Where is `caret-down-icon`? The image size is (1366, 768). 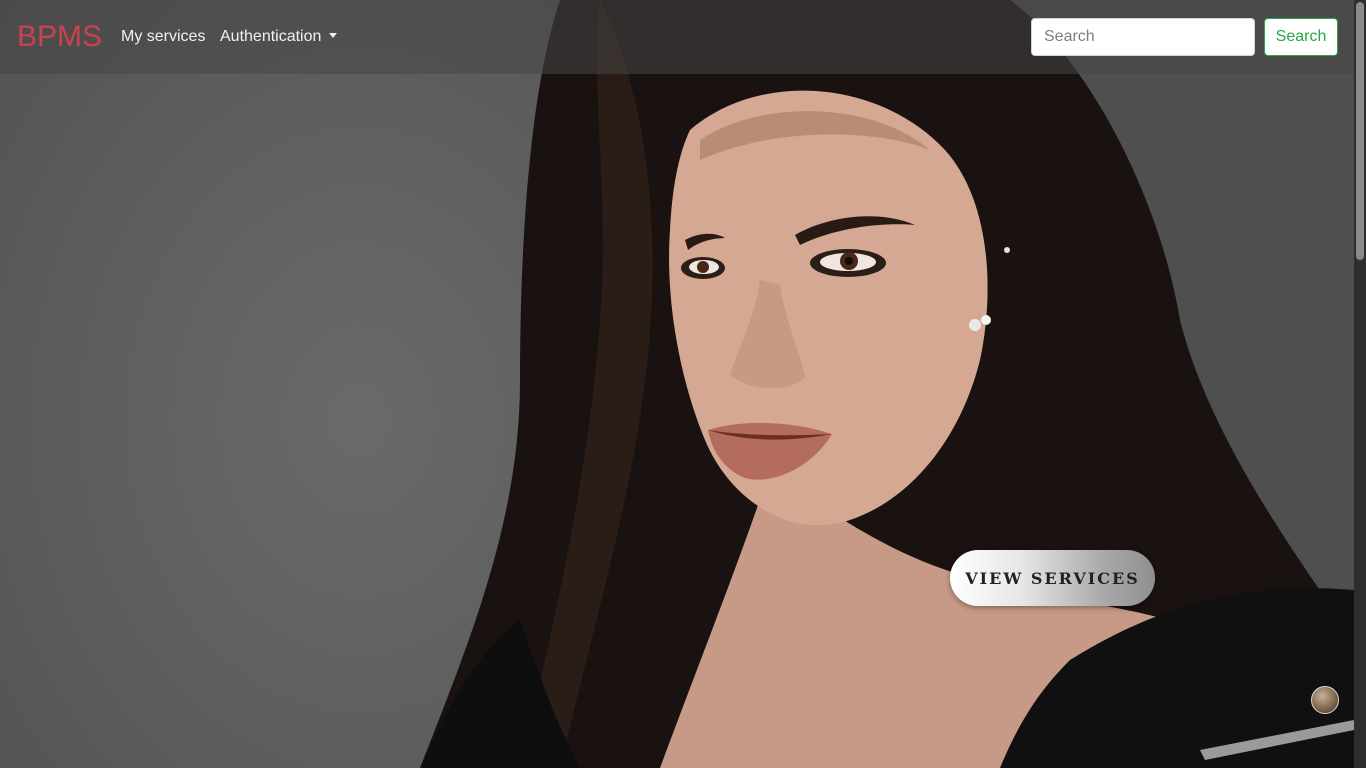 caret-down-icon is located at coordinates (333, 36).